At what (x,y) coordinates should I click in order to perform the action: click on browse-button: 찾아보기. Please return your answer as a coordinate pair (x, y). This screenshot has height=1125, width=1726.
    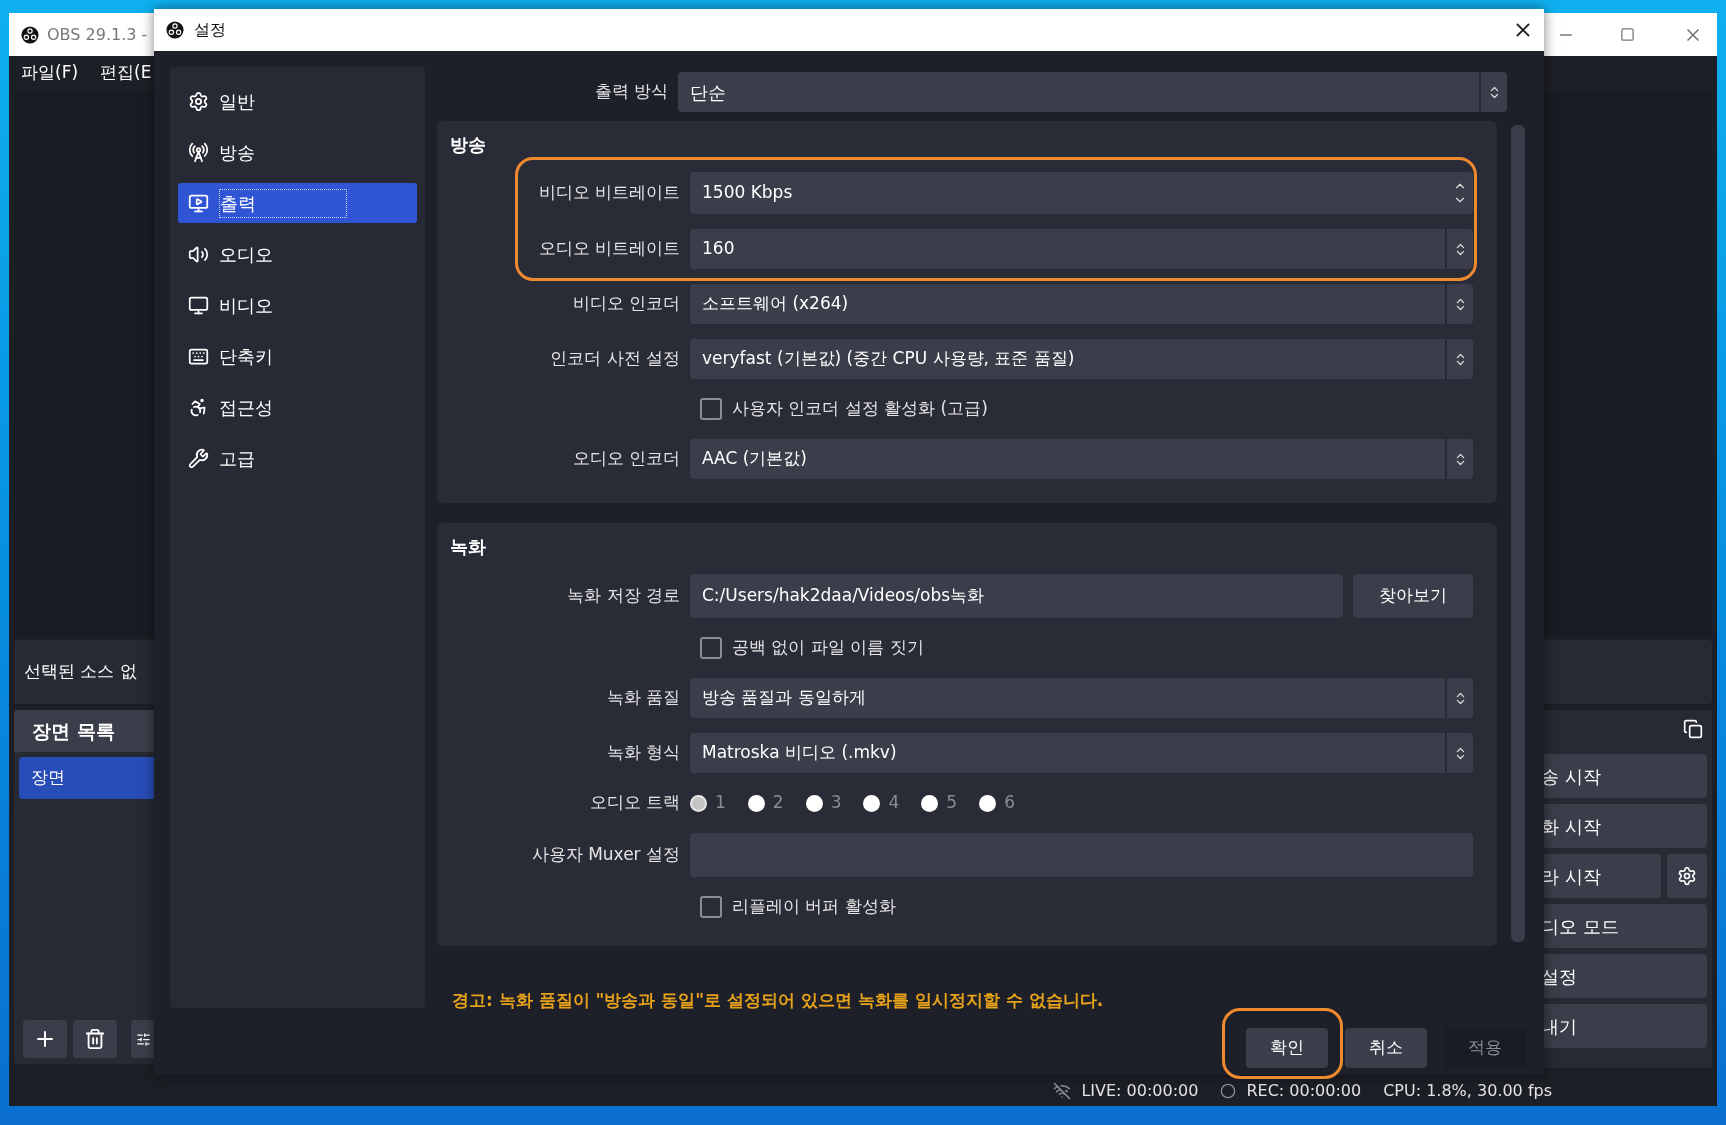
    Looking at the image, I should click on (1413, 596).